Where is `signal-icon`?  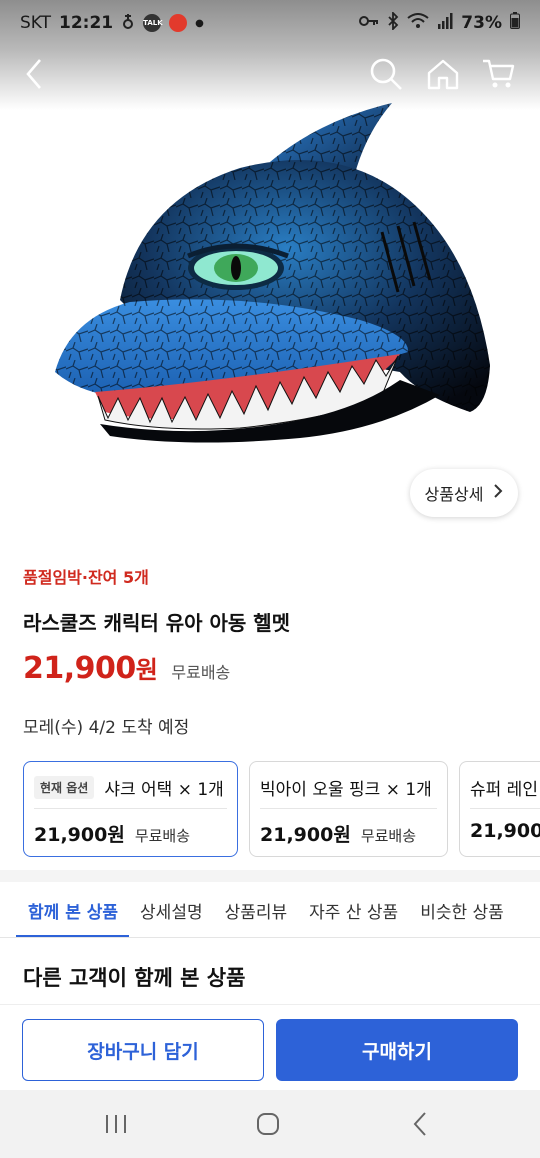
signal-icon is located at coordinates (445, 23).